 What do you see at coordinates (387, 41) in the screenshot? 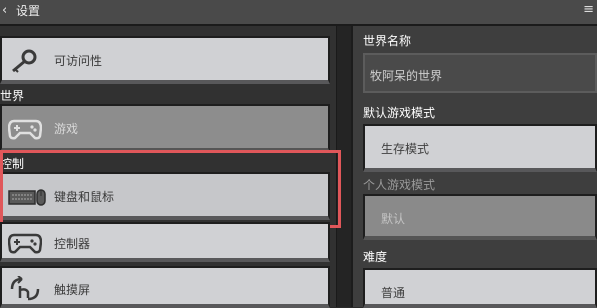
I see `world-name-label: 世界名称` at bounding box center [387, 41].